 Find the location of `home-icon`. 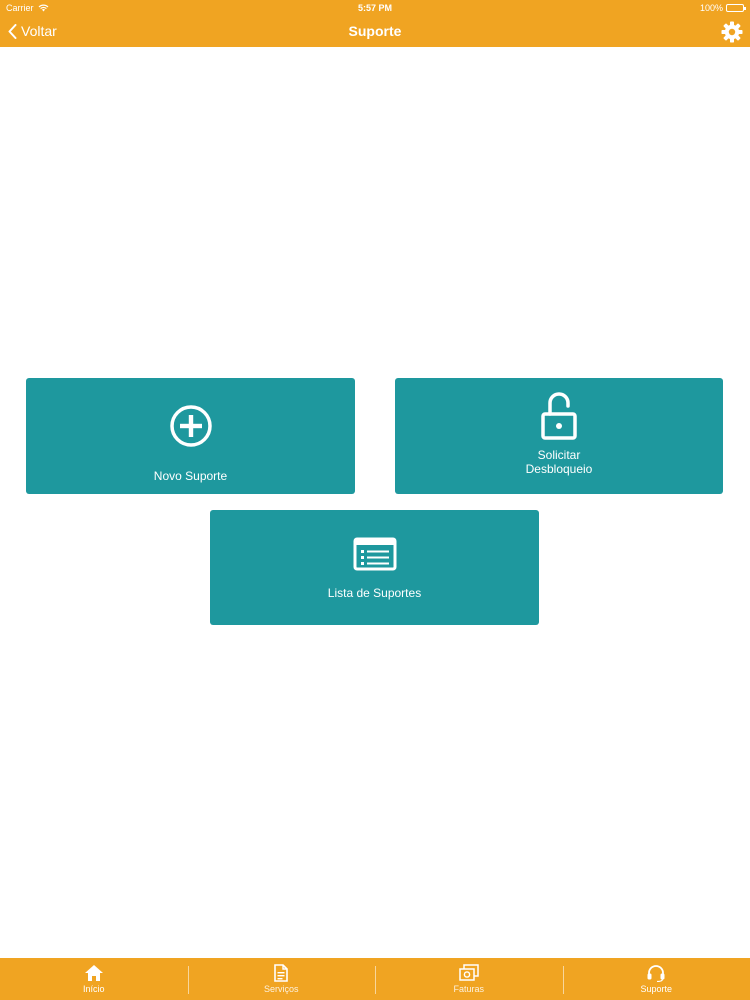

home-icon is located at coordinates (93, 973).